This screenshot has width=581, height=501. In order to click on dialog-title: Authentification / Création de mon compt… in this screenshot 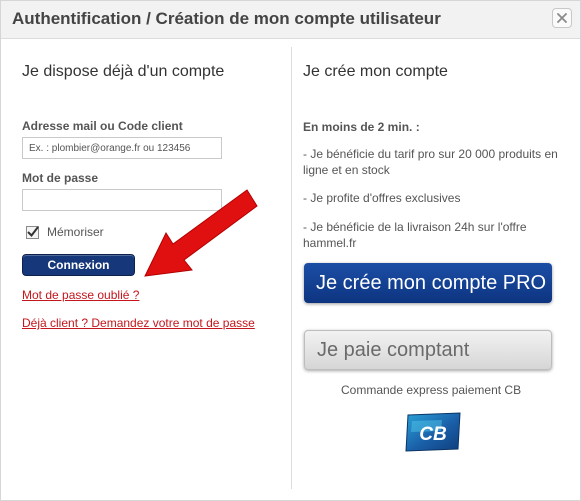, I will do `click(226, 18)`.